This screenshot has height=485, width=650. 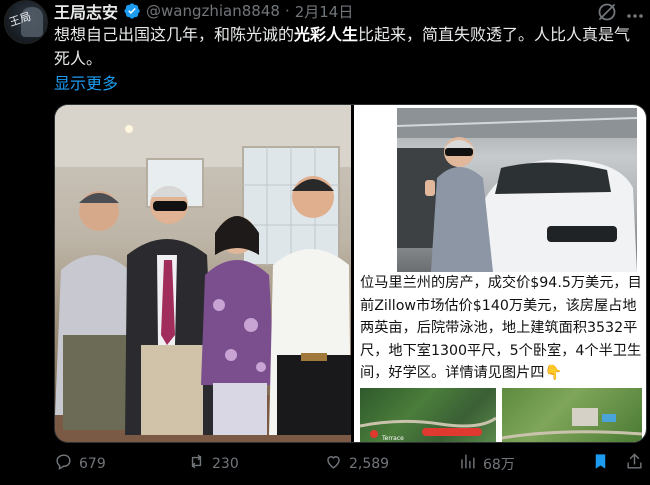 I want to click on bookmark-icon, so click(x=600, y=463).